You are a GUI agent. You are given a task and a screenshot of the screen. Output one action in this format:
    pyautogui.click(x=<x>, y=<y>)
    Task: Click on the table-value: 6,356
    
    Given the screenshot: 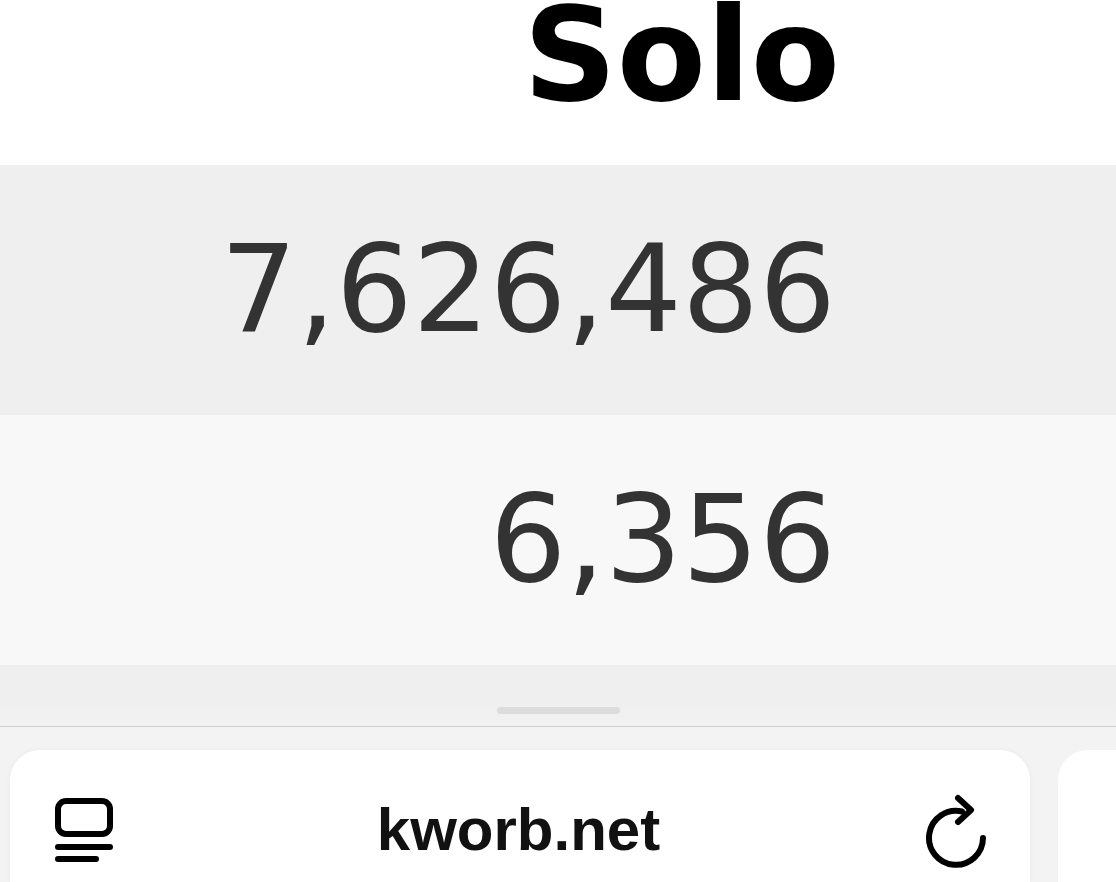 What is the action you would take?
    pyautogui.click(x=662, y=540)
    